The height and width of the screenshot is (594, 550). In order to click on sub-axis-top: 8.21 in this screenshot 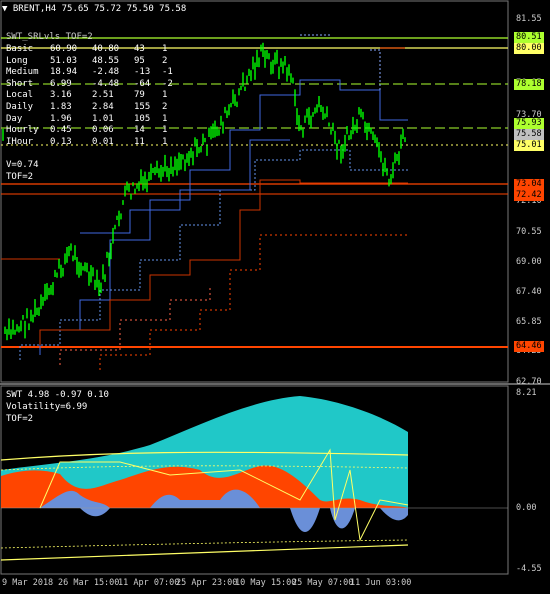, I will do `click(526, 393)`.